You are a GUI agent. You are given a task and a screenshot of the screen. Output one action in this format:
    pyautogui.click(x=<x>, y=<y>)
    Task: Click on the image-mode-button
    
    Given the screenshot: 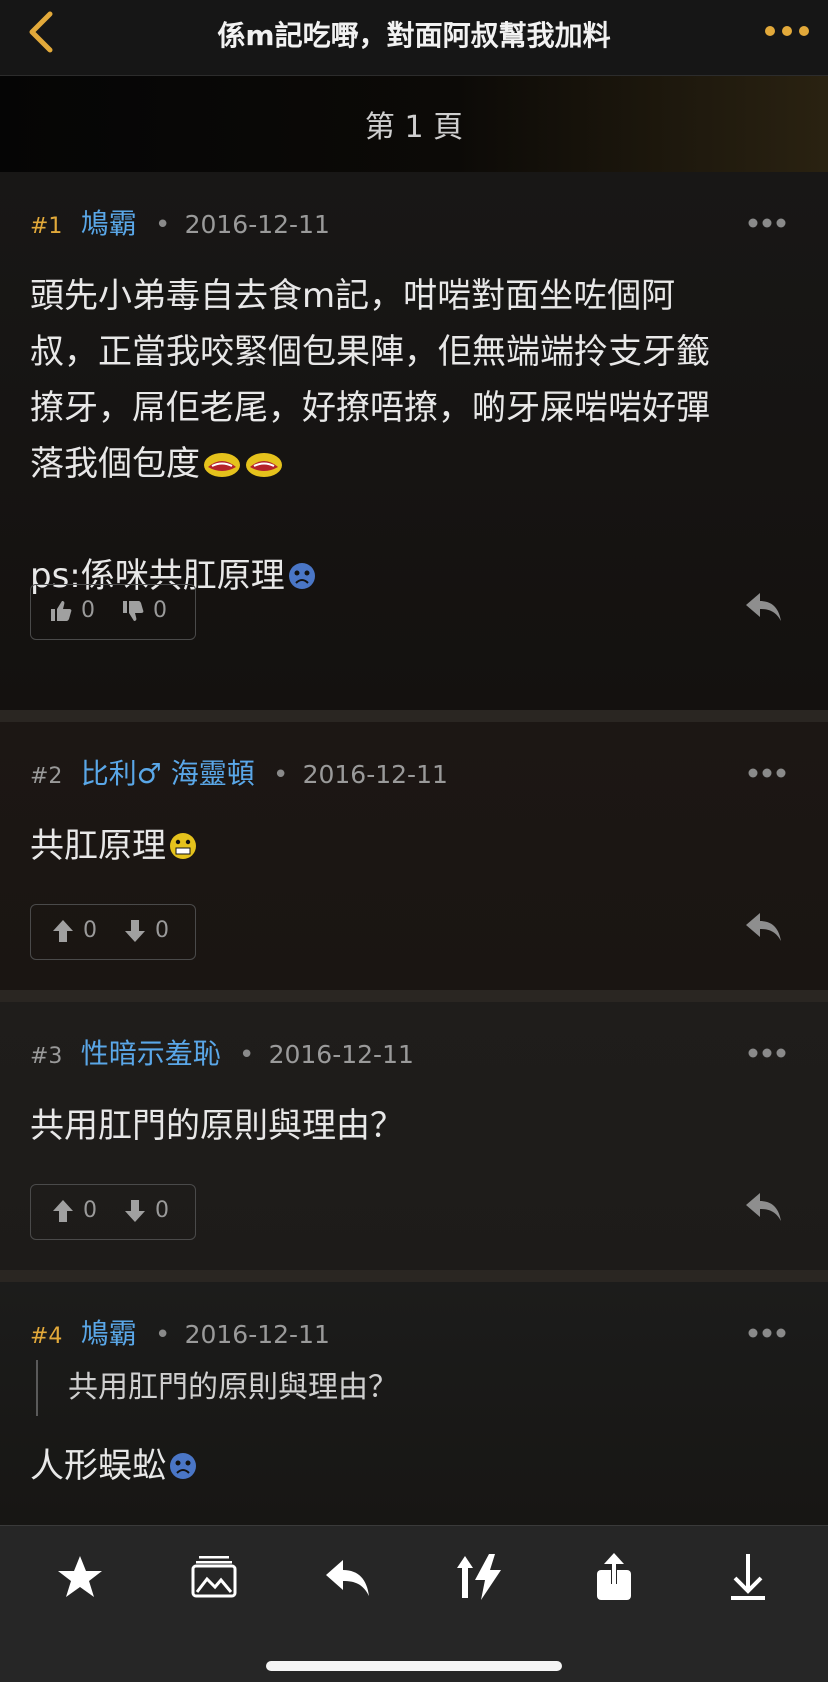 What is the action you would take?
    pyautogui.click(x=214, y=1577)
    